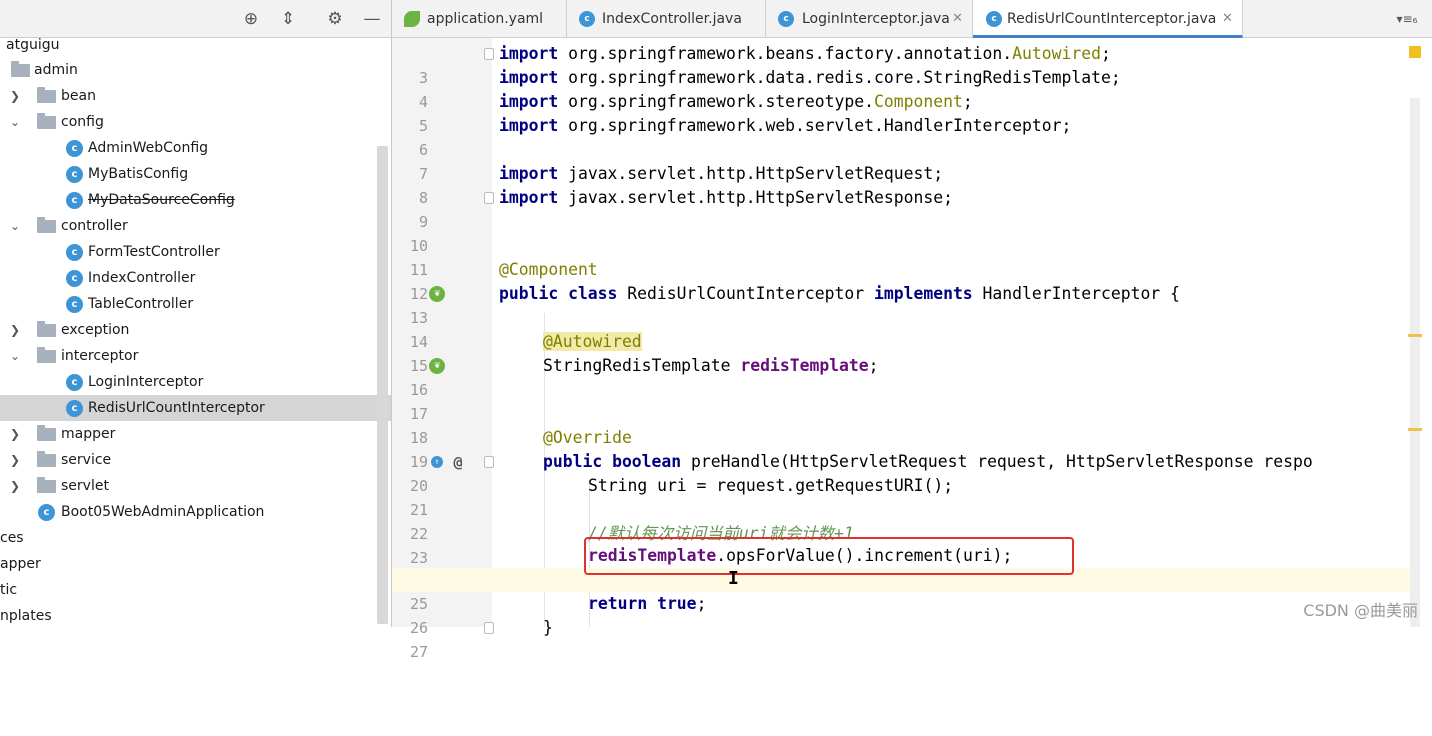 Image resolution: width=1432 pixels, height=736 pixels. What do you see at coordinates (1415, 52) in the screenshot?
I see `warning-marker-icon` at bounding box center [1415, 52].